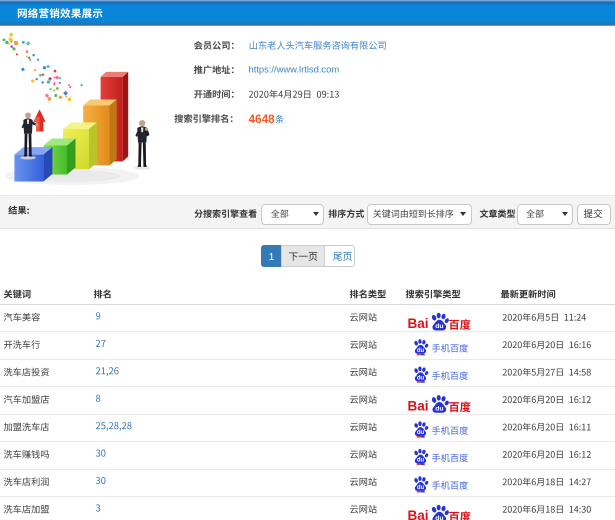 Image resolution: width=615 pixels, height=520 pixels. What do you see at coordinates (262, 119) in the screenshot?
I see `svg-text: 4648` at bounding box center [262, 119].